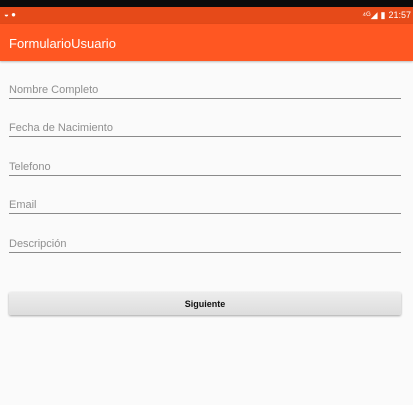  I want to click on status-right: ⁴ᴳ◢ ▮ 21:57, so click(386, 15).